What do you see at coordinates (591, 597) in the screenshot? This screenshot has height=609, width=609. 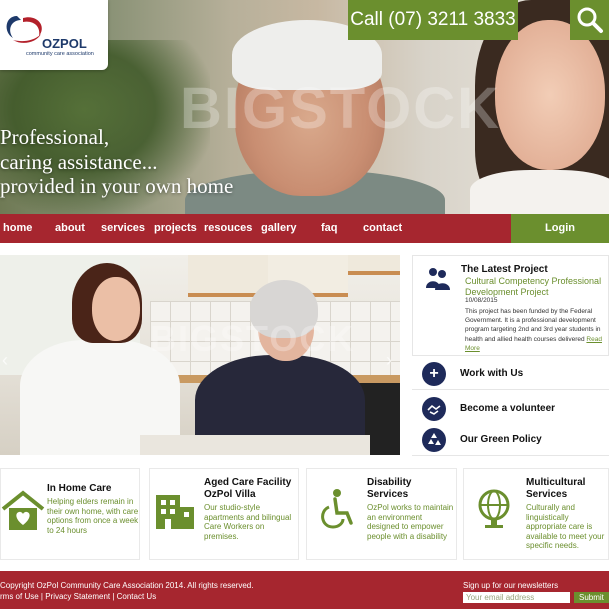 I see `newsletter-submit-button: Submit` at bounding box center [591, 597].